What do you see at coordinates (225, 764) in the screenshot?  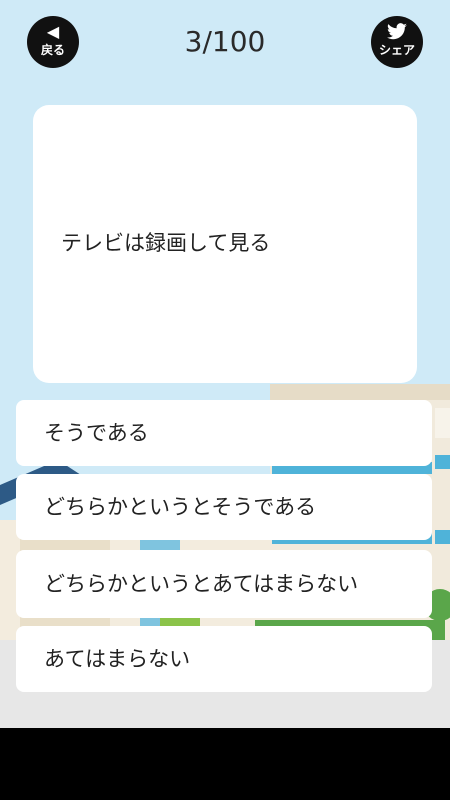 I see `system-navigation-bar` at bounding box center [225, 764].